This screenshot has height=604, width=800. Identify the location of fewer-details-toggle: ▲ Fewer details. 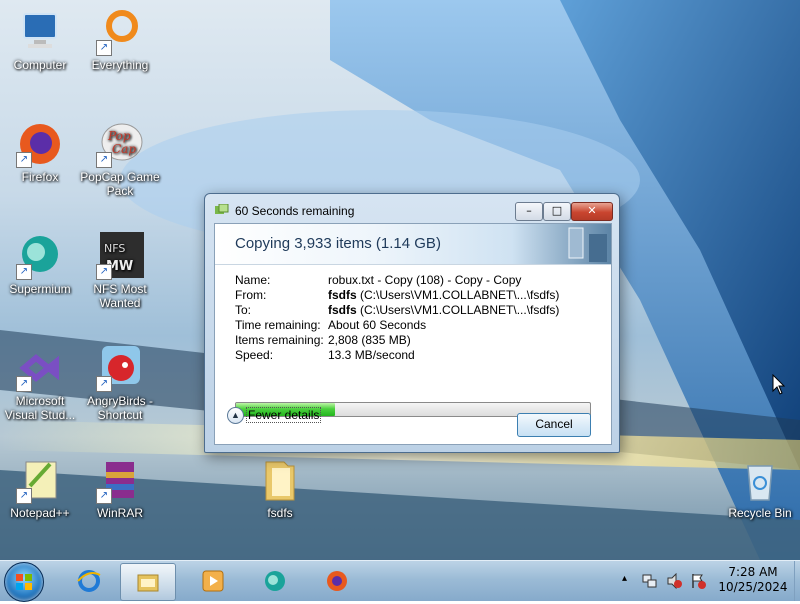
(274, 415).